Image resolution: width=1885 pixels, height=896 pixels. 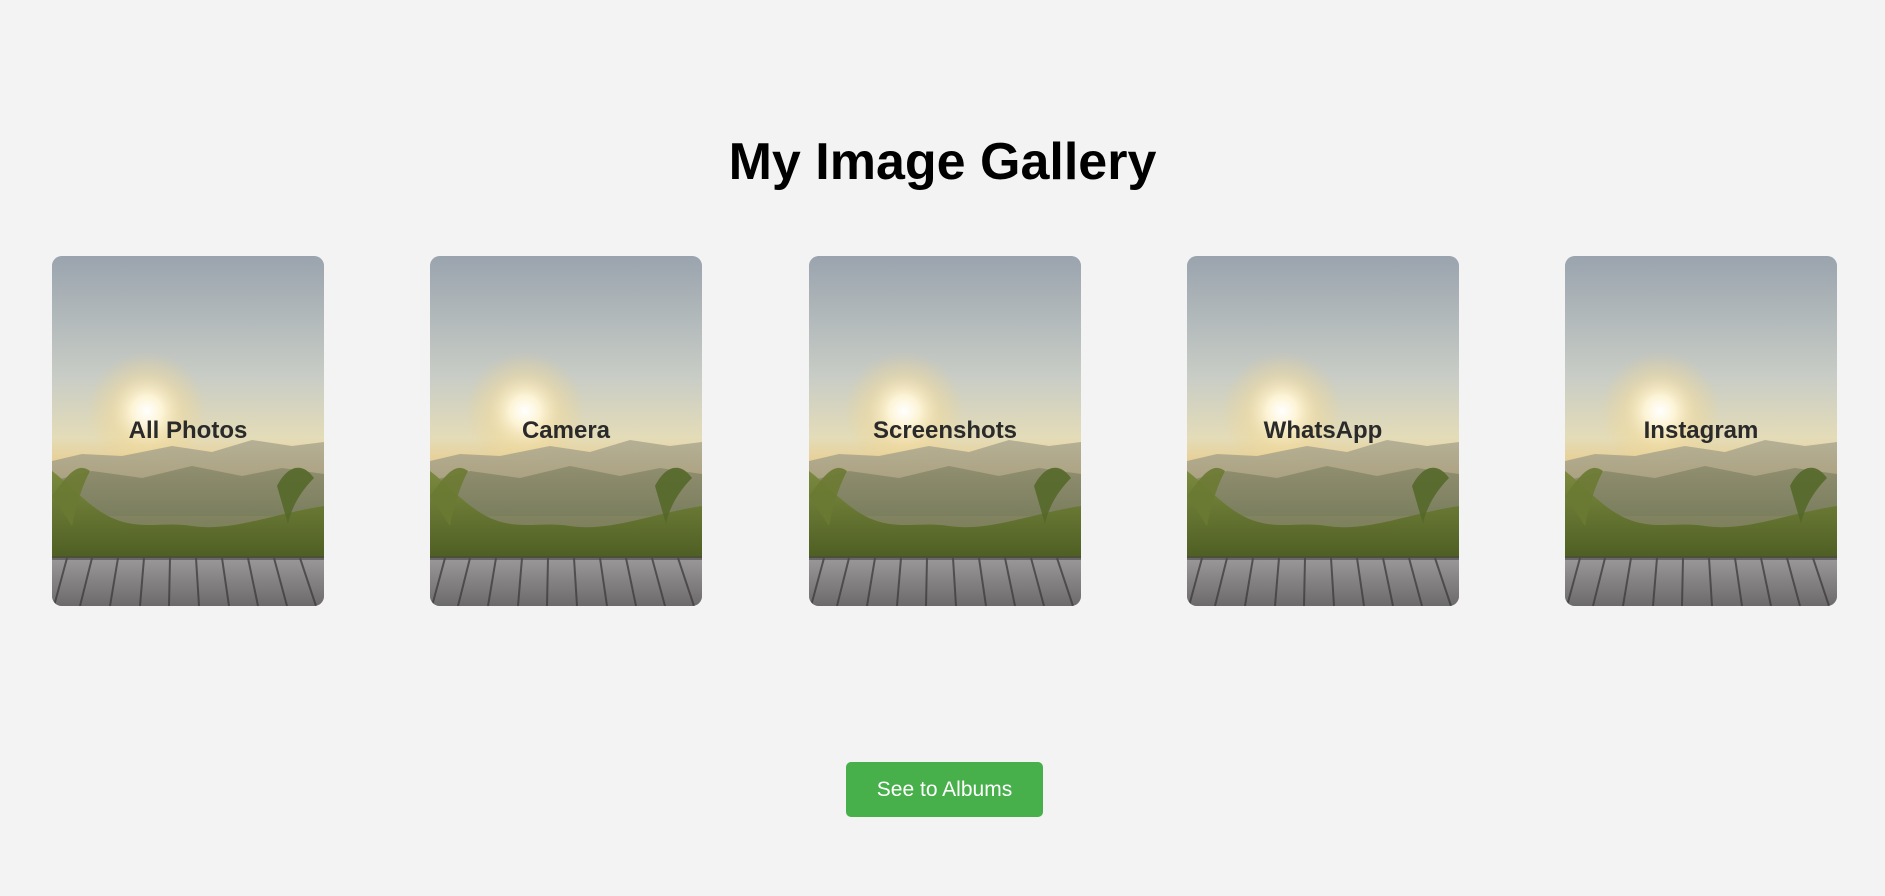 I want to click on album-card-label: WhatsApp, so click(x=1323, y=430).